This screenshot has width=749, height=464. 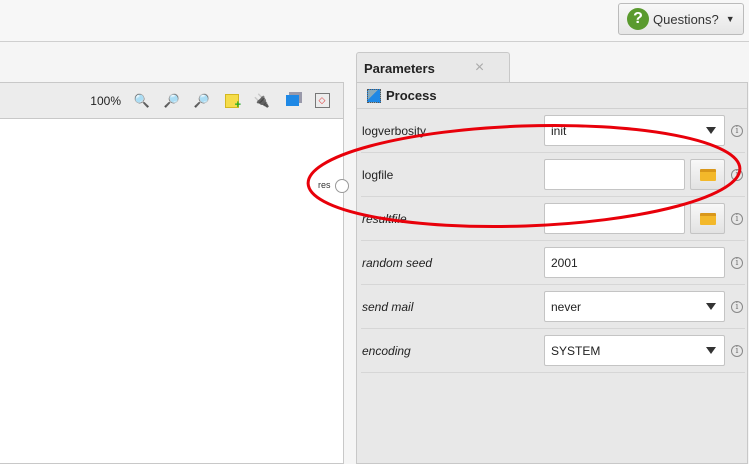 What do you see at coordinates (142, 101) in the screenshot?
I see `zoom-reset-icon: 🔍` at bounding box center [142, 101].